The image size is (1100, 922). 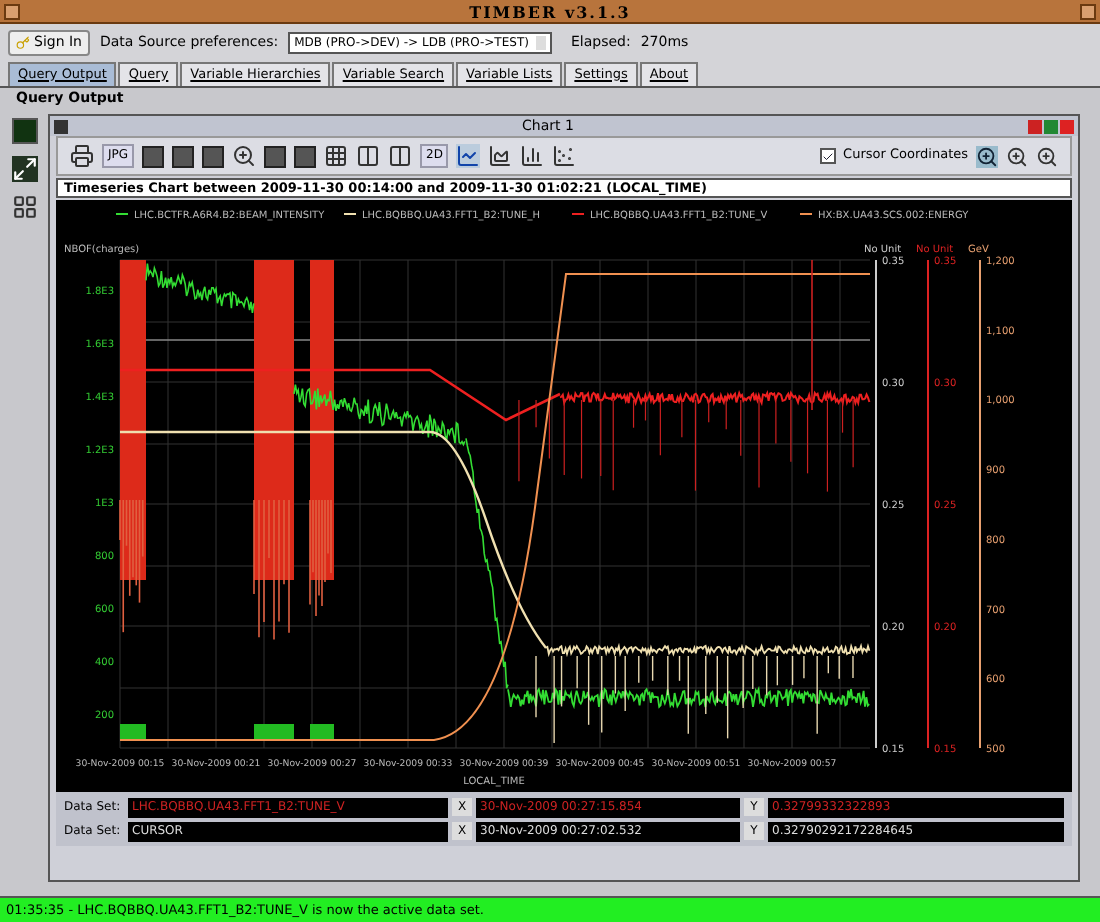 I want to click on key-icon, so click(x=23, y=42).